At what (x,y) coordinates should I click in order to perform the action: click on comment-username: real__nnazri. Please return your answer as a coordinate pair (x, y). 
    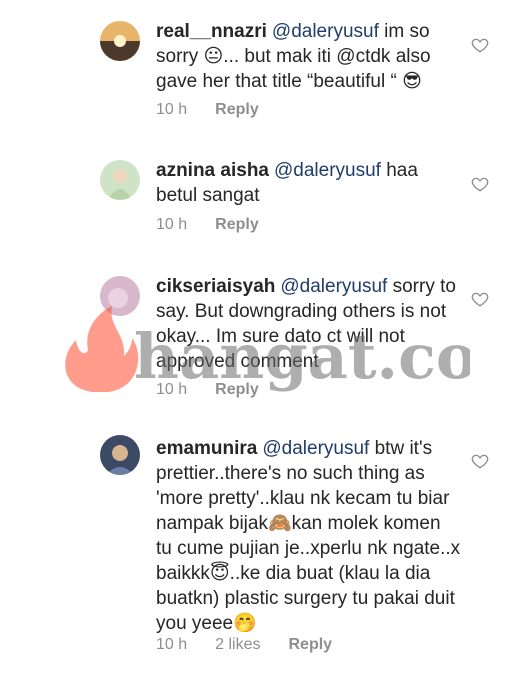
    Looking at the image, I should click on (211, 31).